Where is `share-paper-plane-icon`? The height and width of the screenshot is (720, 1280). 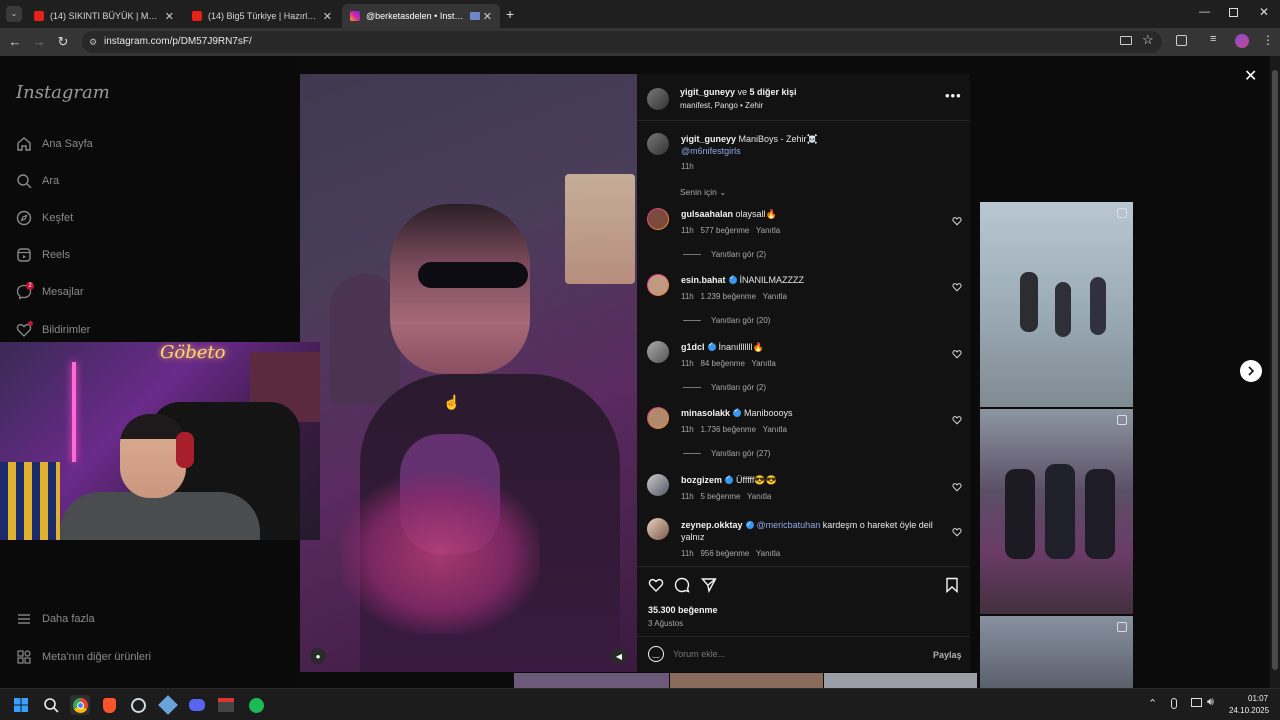 share-paper-plane-icon is located at coordinates (708, 587).